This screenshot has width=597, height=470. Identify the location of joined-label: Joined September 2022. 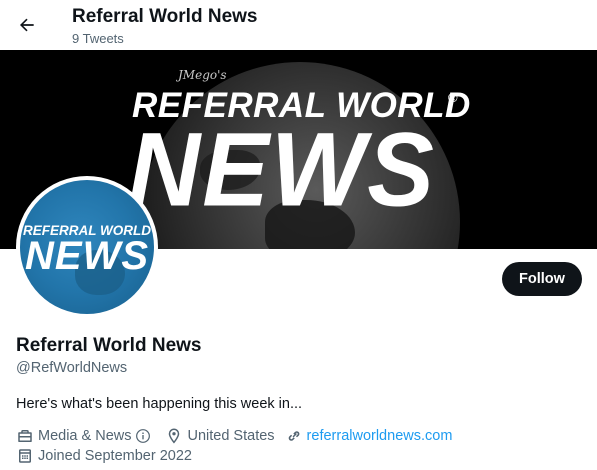
(115, 456).